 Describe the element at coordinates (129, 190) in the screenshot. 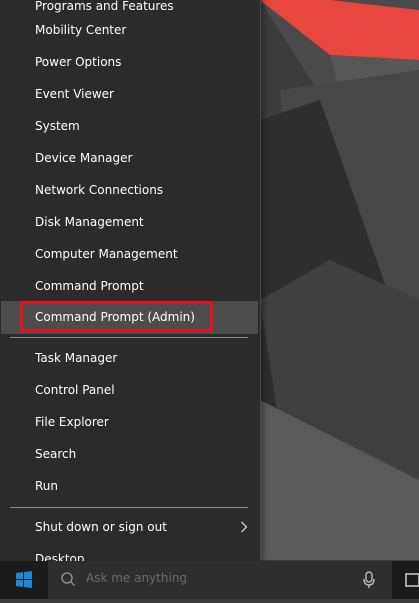

I see `menu-item-network-connections: Network Connections` at that location.